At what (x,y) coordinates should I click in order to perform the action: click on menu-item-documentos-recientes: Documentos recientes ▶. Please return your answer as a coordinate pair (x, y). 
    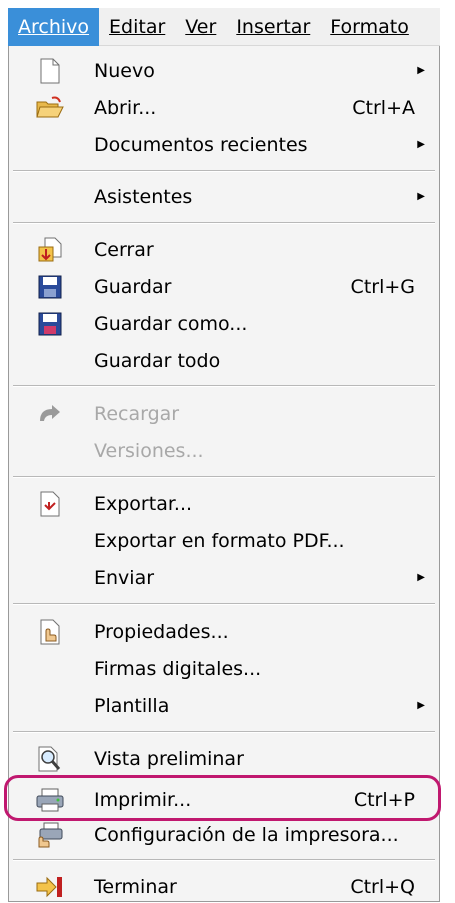
    Looking at the image, I should click on (224, 144).